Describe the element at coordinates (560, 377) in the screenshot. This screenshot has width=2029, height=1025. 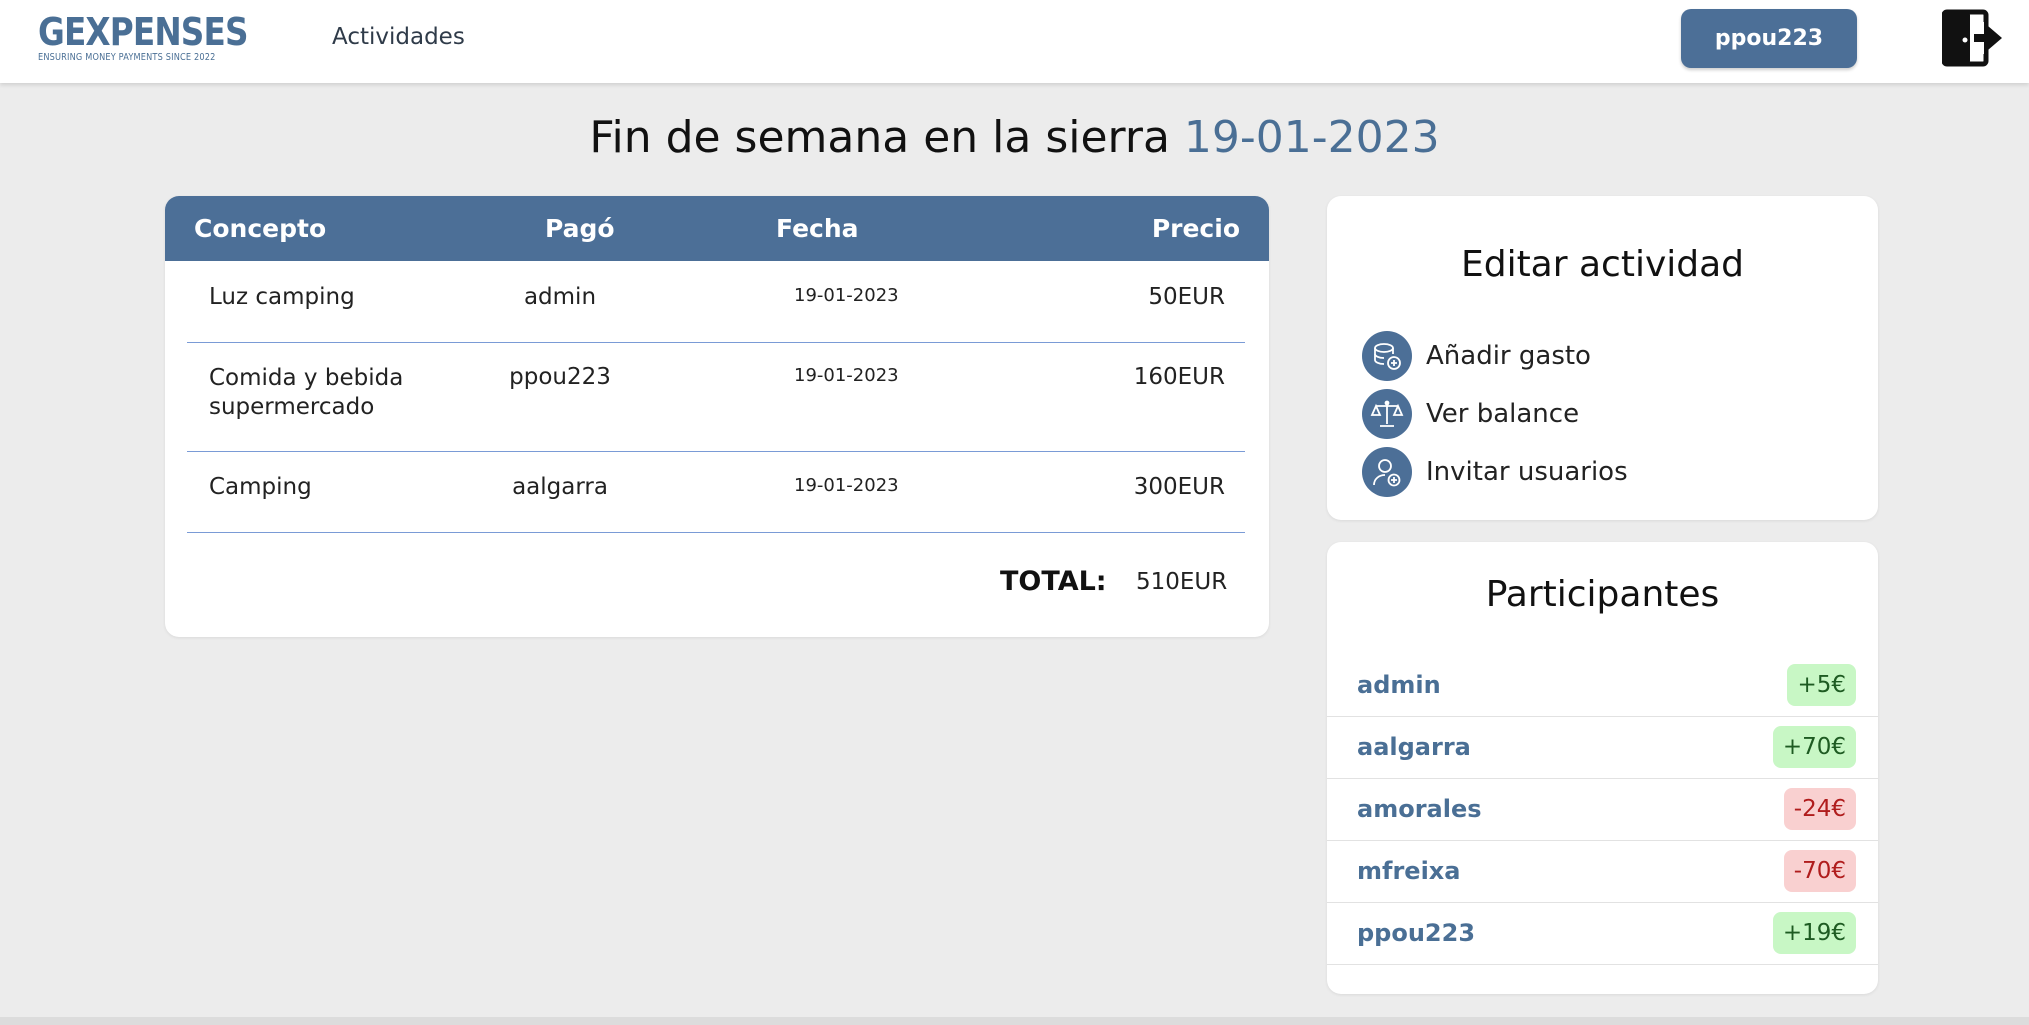
I see `cell-paid-by: ppou223` at that location.